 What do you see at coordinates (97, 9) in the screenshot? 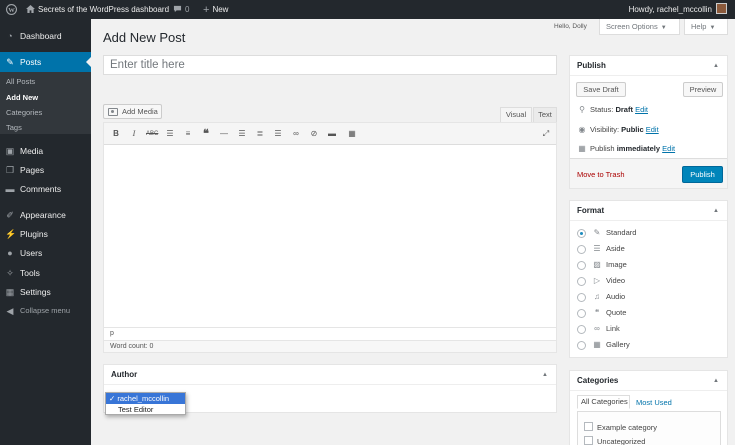
I see `site-name-link: Secrets of the WordPress dashboard` at bounding box center [97, 9].